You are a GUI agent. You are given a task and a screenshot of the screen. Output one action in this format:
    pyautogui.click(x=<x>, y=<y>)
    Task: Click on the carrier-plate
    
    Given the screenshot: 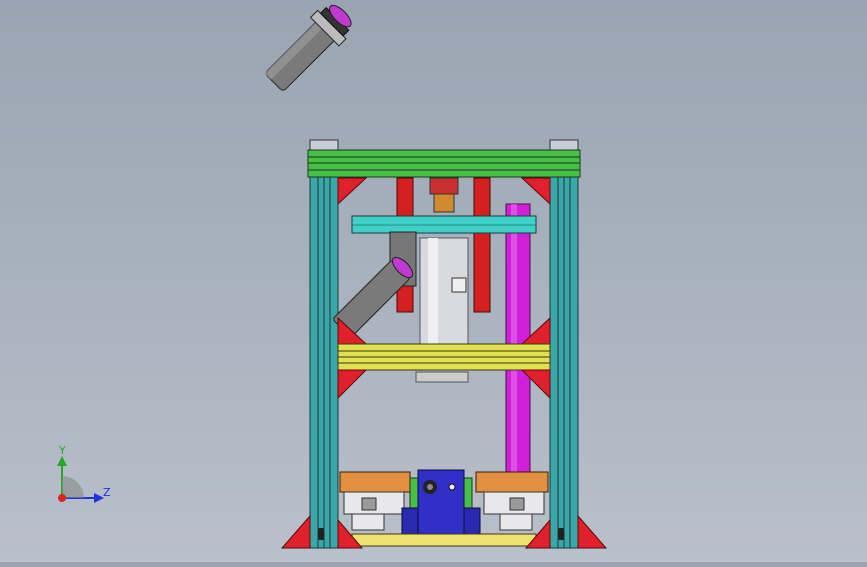 What is the action you would take?
    pyautogui.click(x=444, y=224)
    